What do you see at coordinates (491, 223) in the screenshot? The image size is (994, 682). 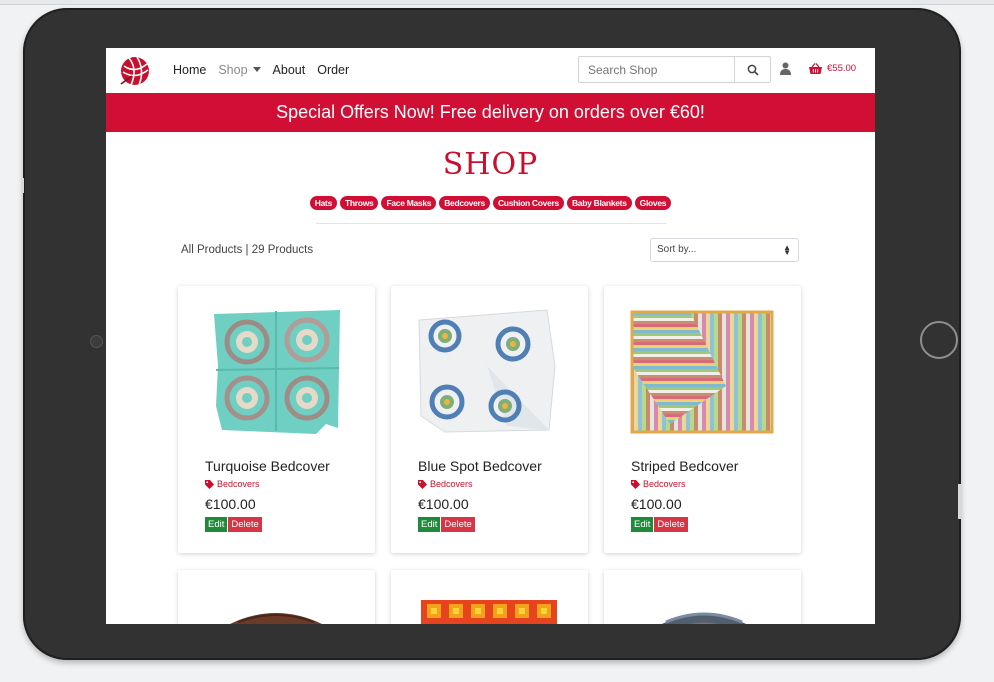 I see `divider` at bounding box center [491, 223].